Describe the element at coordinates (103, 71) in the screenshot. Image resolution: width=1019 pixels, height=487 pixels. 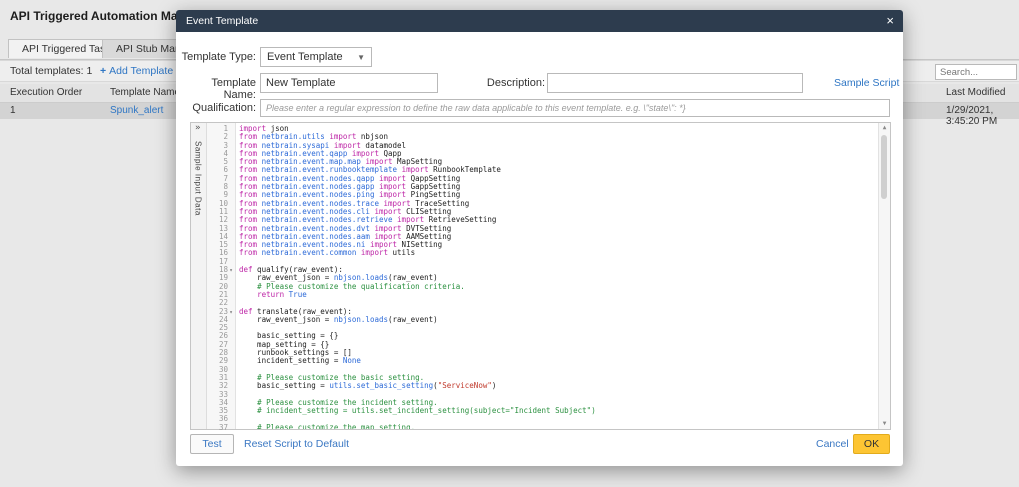
I see `plus-icon: +` at that location.